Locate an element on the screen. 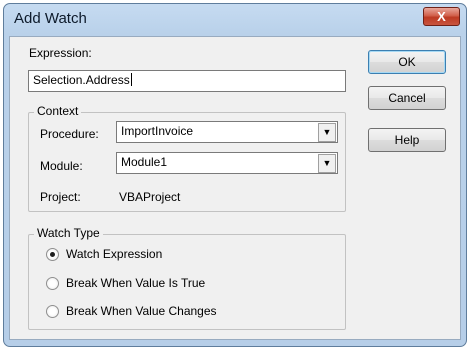  radio-selected-dot is located at coordinates (52, 254).